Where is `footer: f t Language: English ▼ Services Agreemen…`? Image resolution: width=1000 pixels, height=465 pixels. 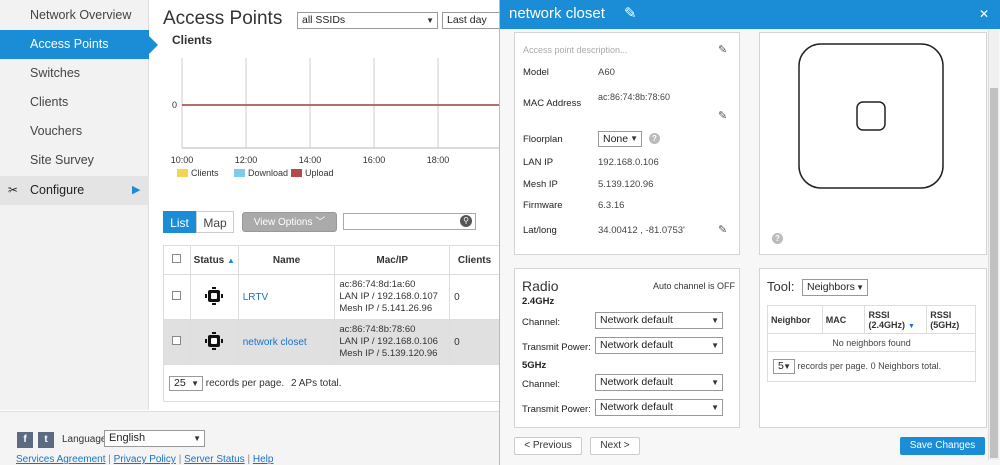 footer: f t Language: English ▼ Services Agreemen… is located at coordinates (250, 438).